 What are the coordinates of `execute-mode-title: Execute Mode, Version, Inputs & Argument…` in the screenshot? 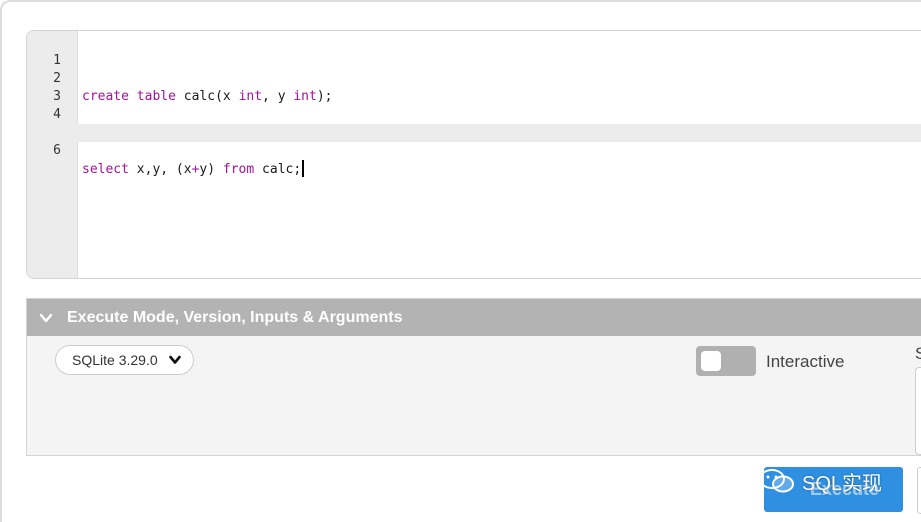 It's located at (235, 317).